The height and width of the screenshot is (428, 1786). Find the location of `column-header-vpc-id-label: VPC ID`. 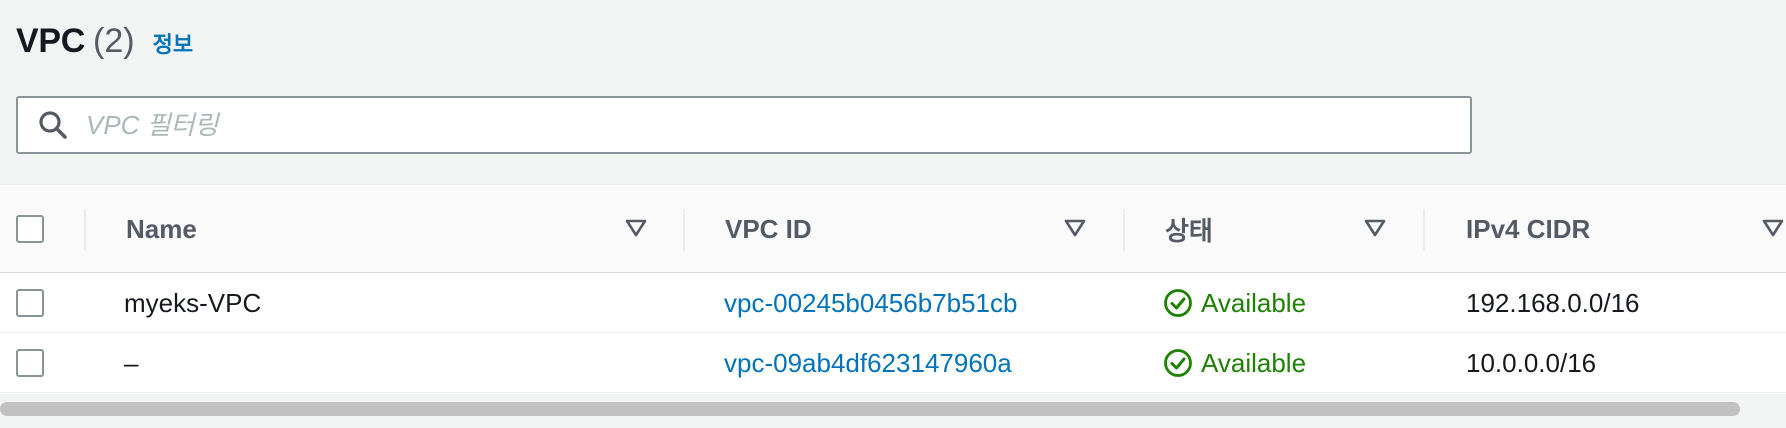

column-header-vpc-id-label: VPC ID is located at coordinates (768, 228).